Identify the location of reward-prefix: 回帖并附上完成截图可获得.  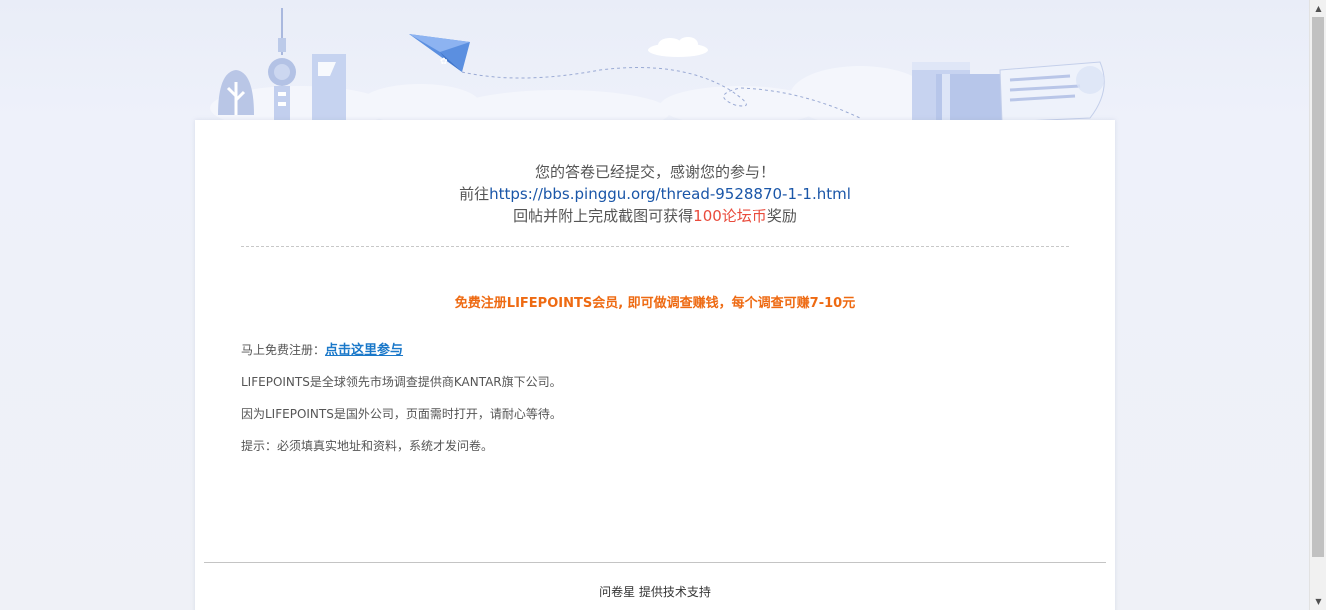
(603, 216).